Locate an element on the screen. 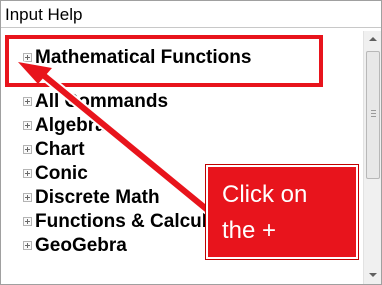 This screenshot has height=285, width=382. scroll-up-button is located at coordinates (372, 40).